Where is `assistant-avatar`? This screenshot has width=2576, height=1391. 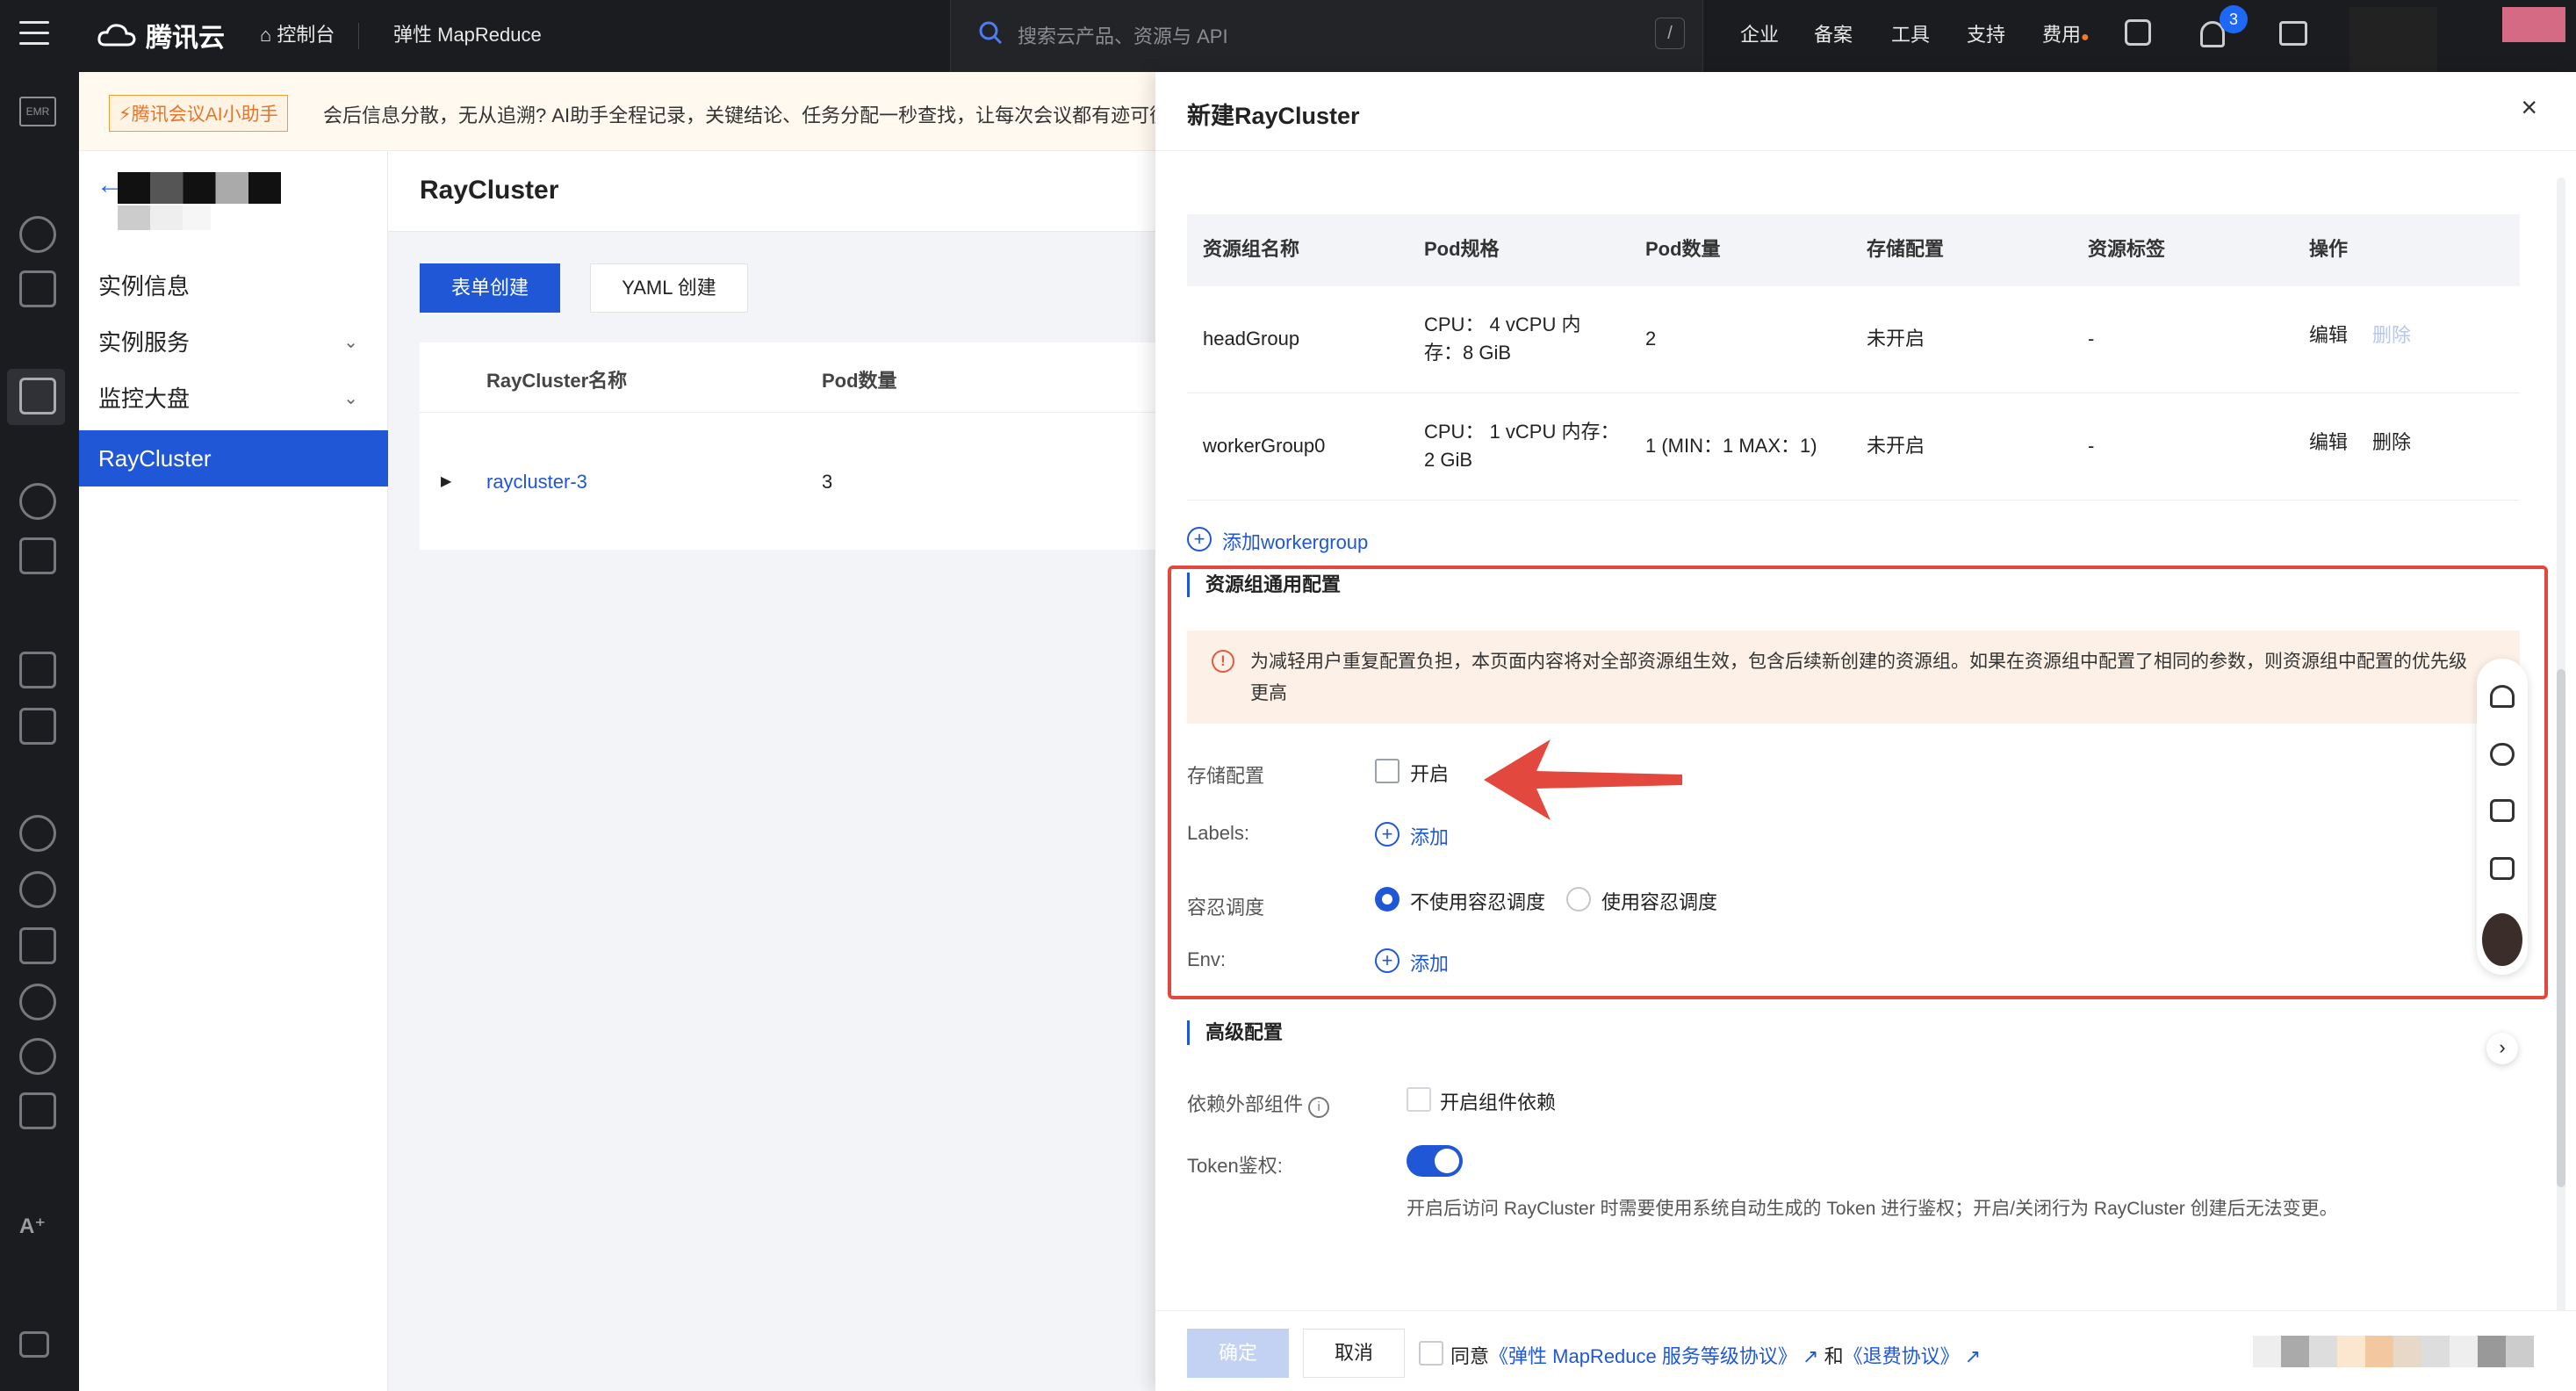 assistant-avatar is located at coordinates (2502, 939).